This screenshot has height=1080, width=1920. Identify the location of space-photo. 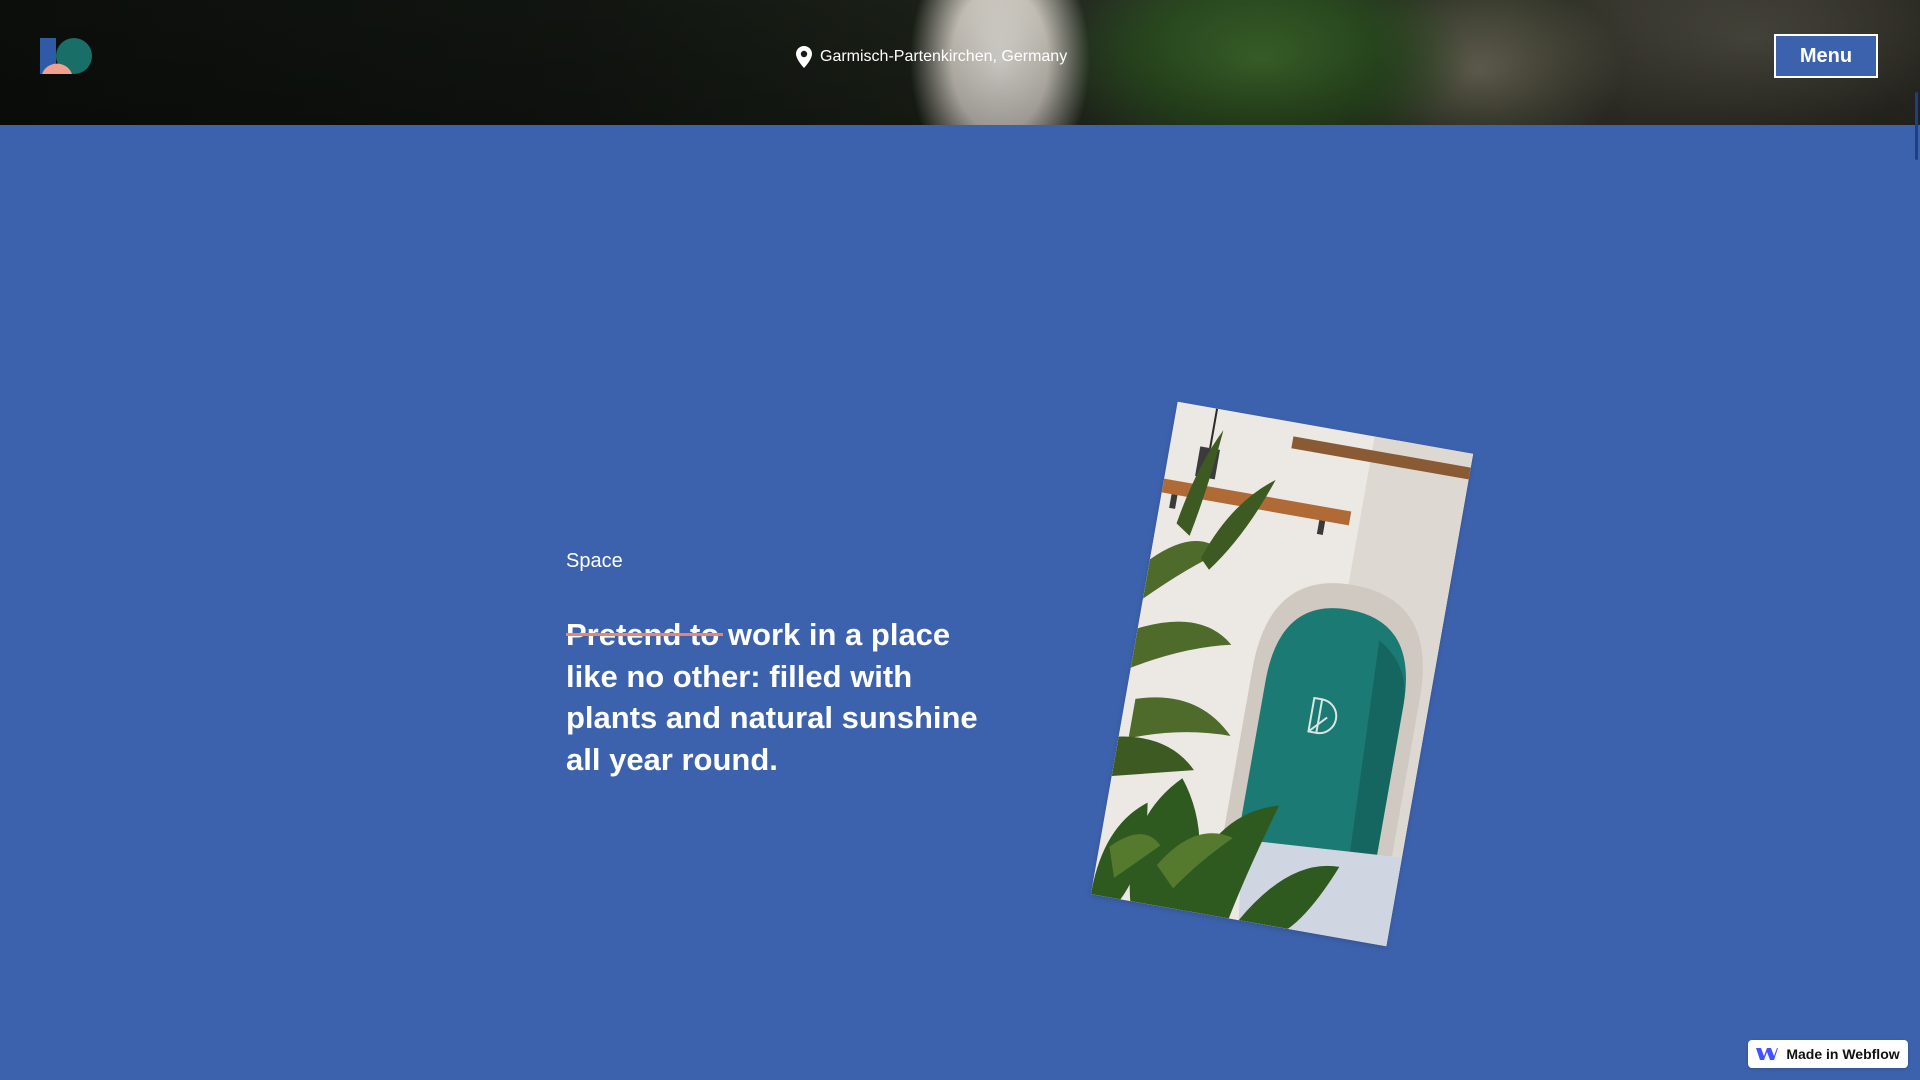
(1282, 674).